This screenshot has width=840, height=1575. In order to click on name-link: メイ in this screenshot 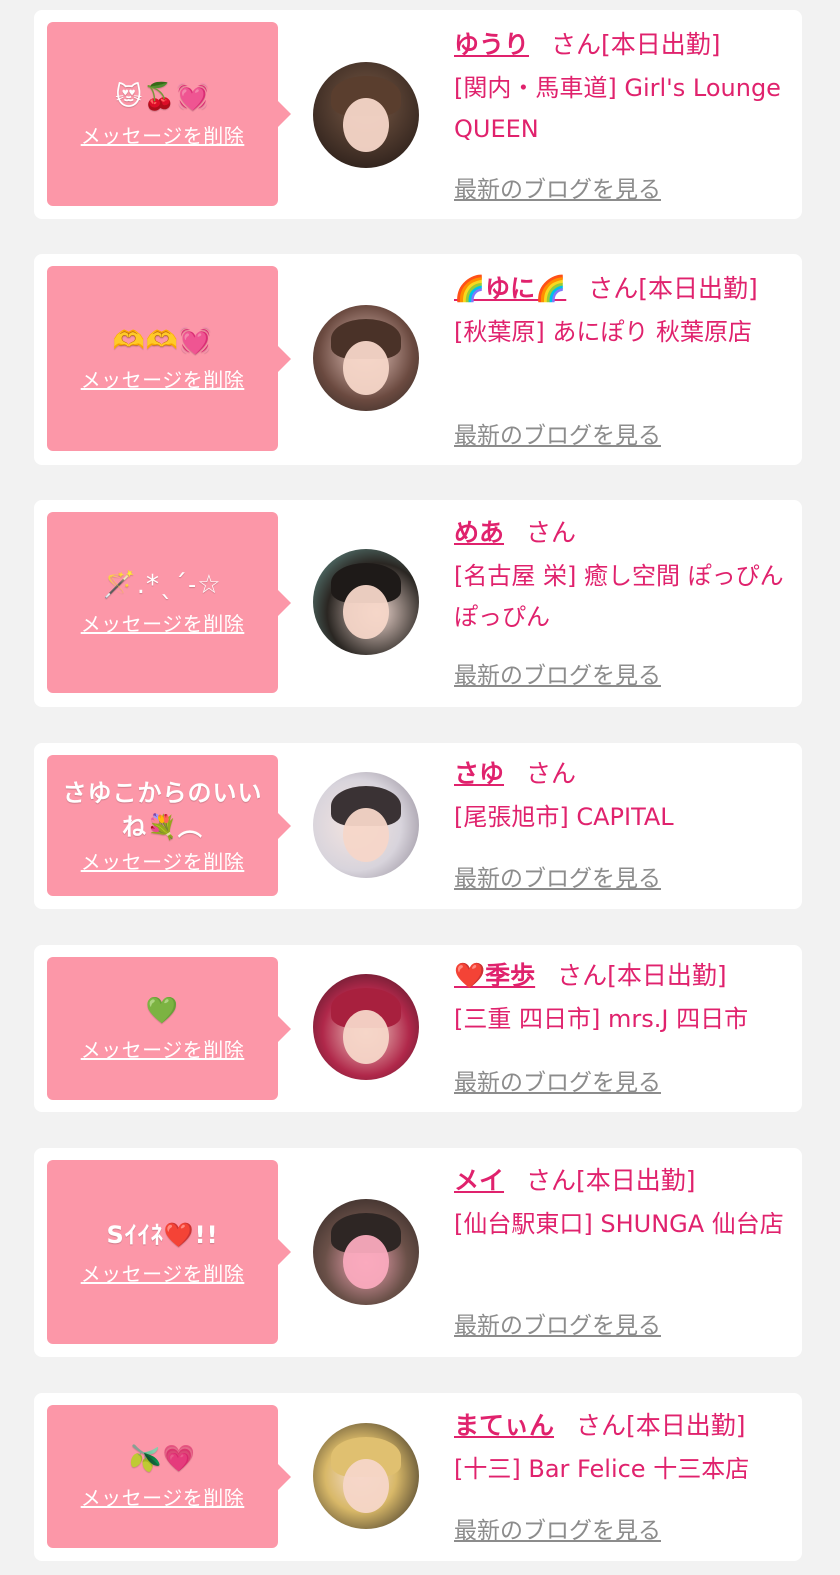, I will do `click(479, 1180)`.